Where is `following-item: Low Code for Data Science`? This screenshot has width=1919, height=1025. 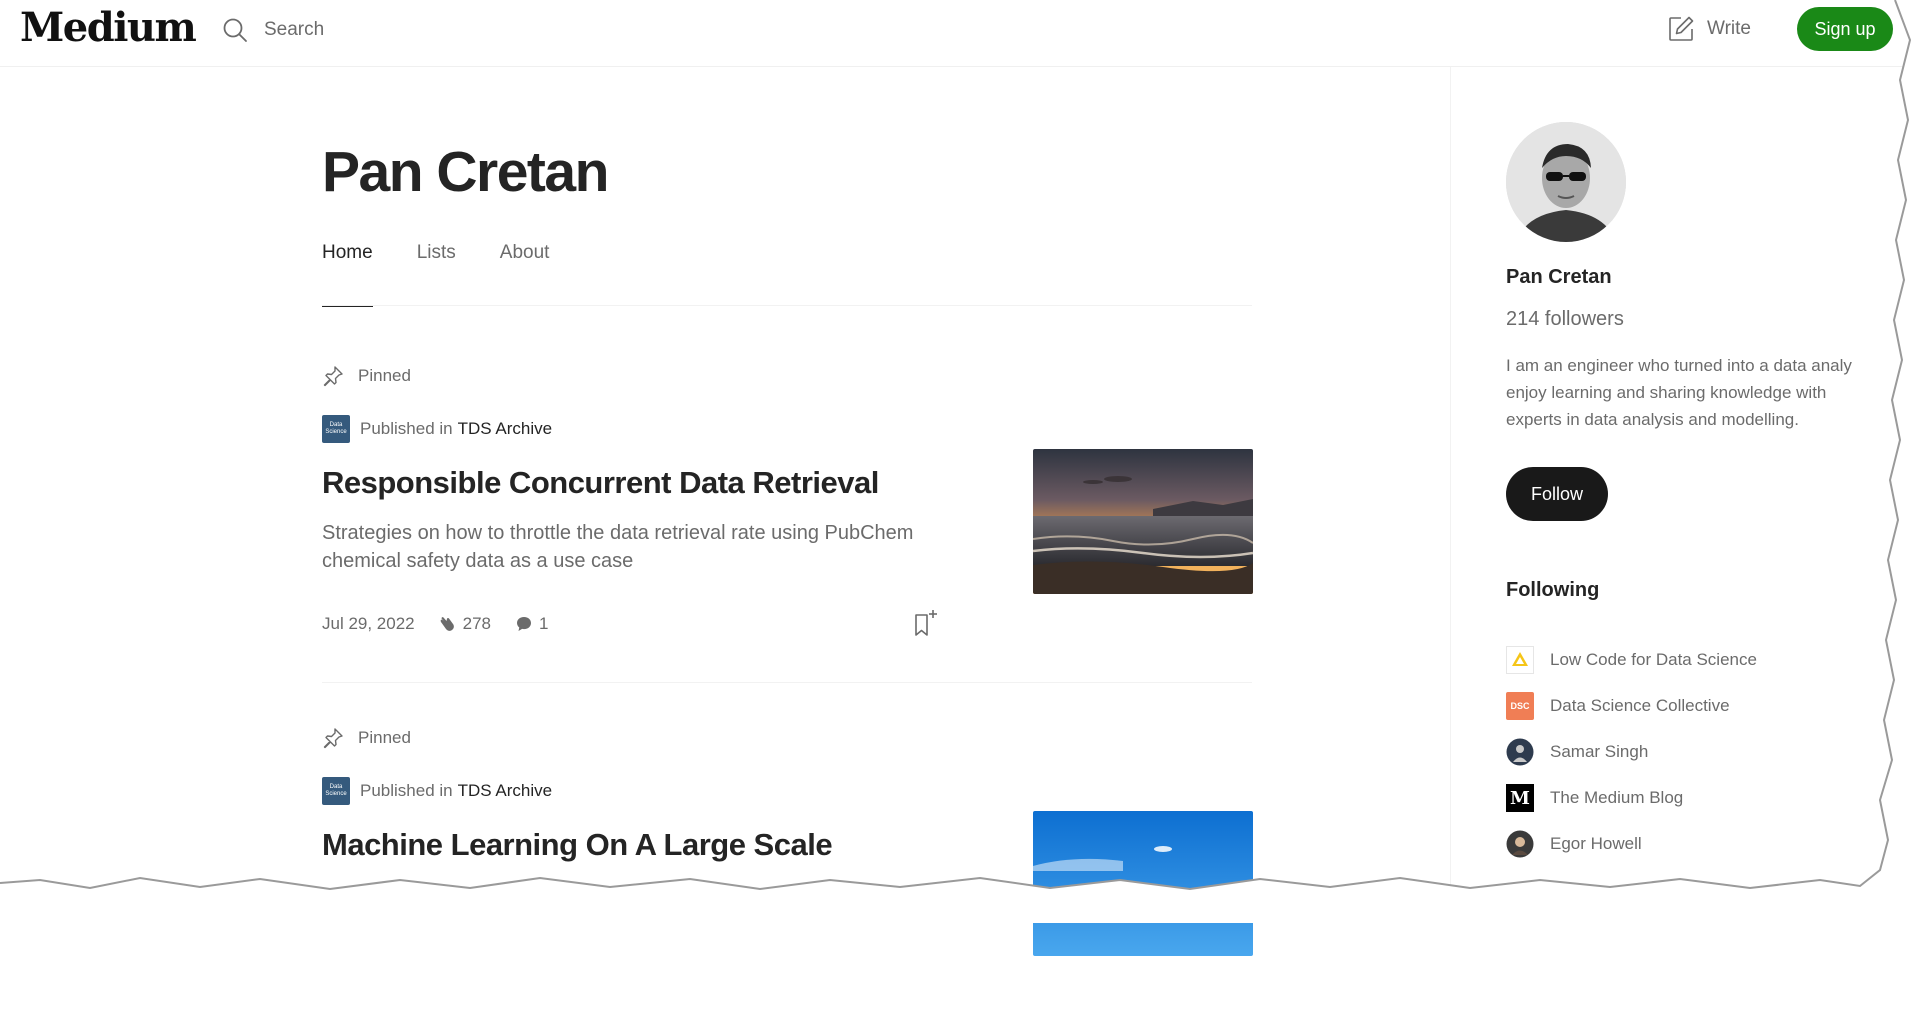
following-item: Low Code for Data Science is located at coordinates (1706, 660).